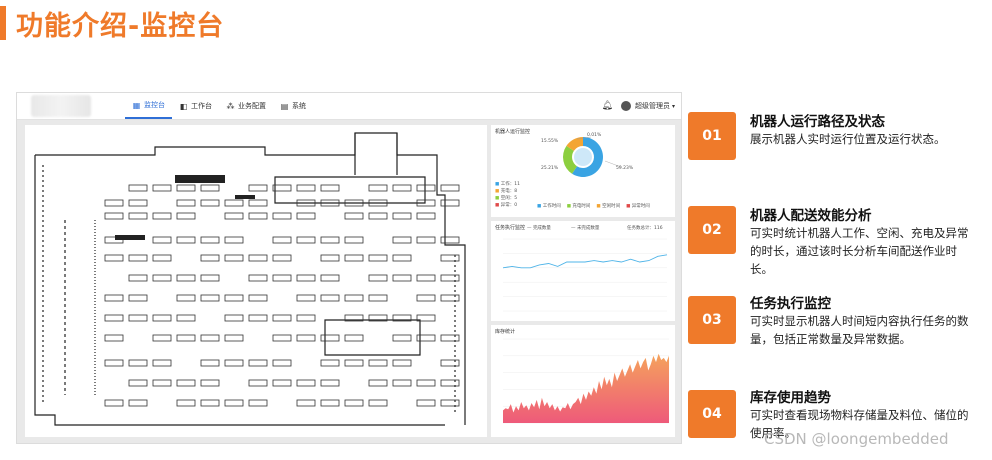  Describe the element at coordinates (608, 206) in the screenshot. I see `tab-idle-time: ■ 空闲时间` at that location.